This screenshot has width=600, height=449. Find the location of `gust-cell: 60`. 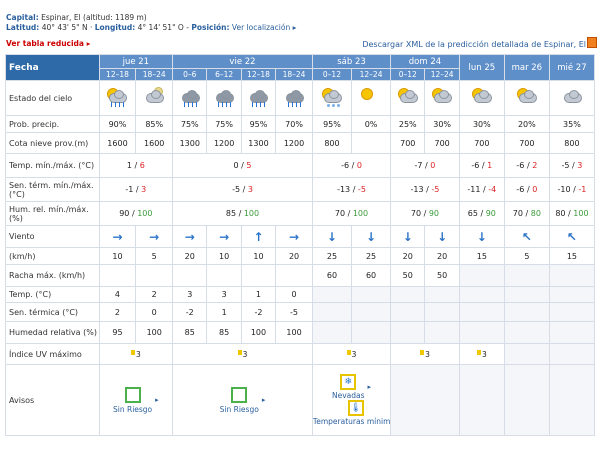

gust-cell: 60 is located at coordinates (371, 275).